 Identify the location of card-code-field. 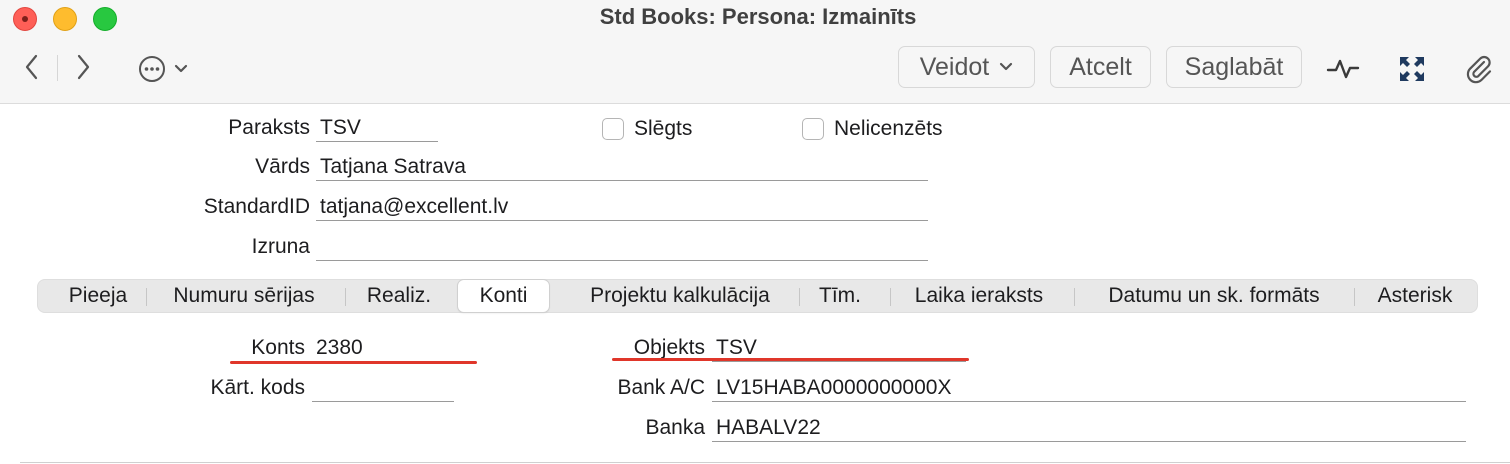
(383, 388).